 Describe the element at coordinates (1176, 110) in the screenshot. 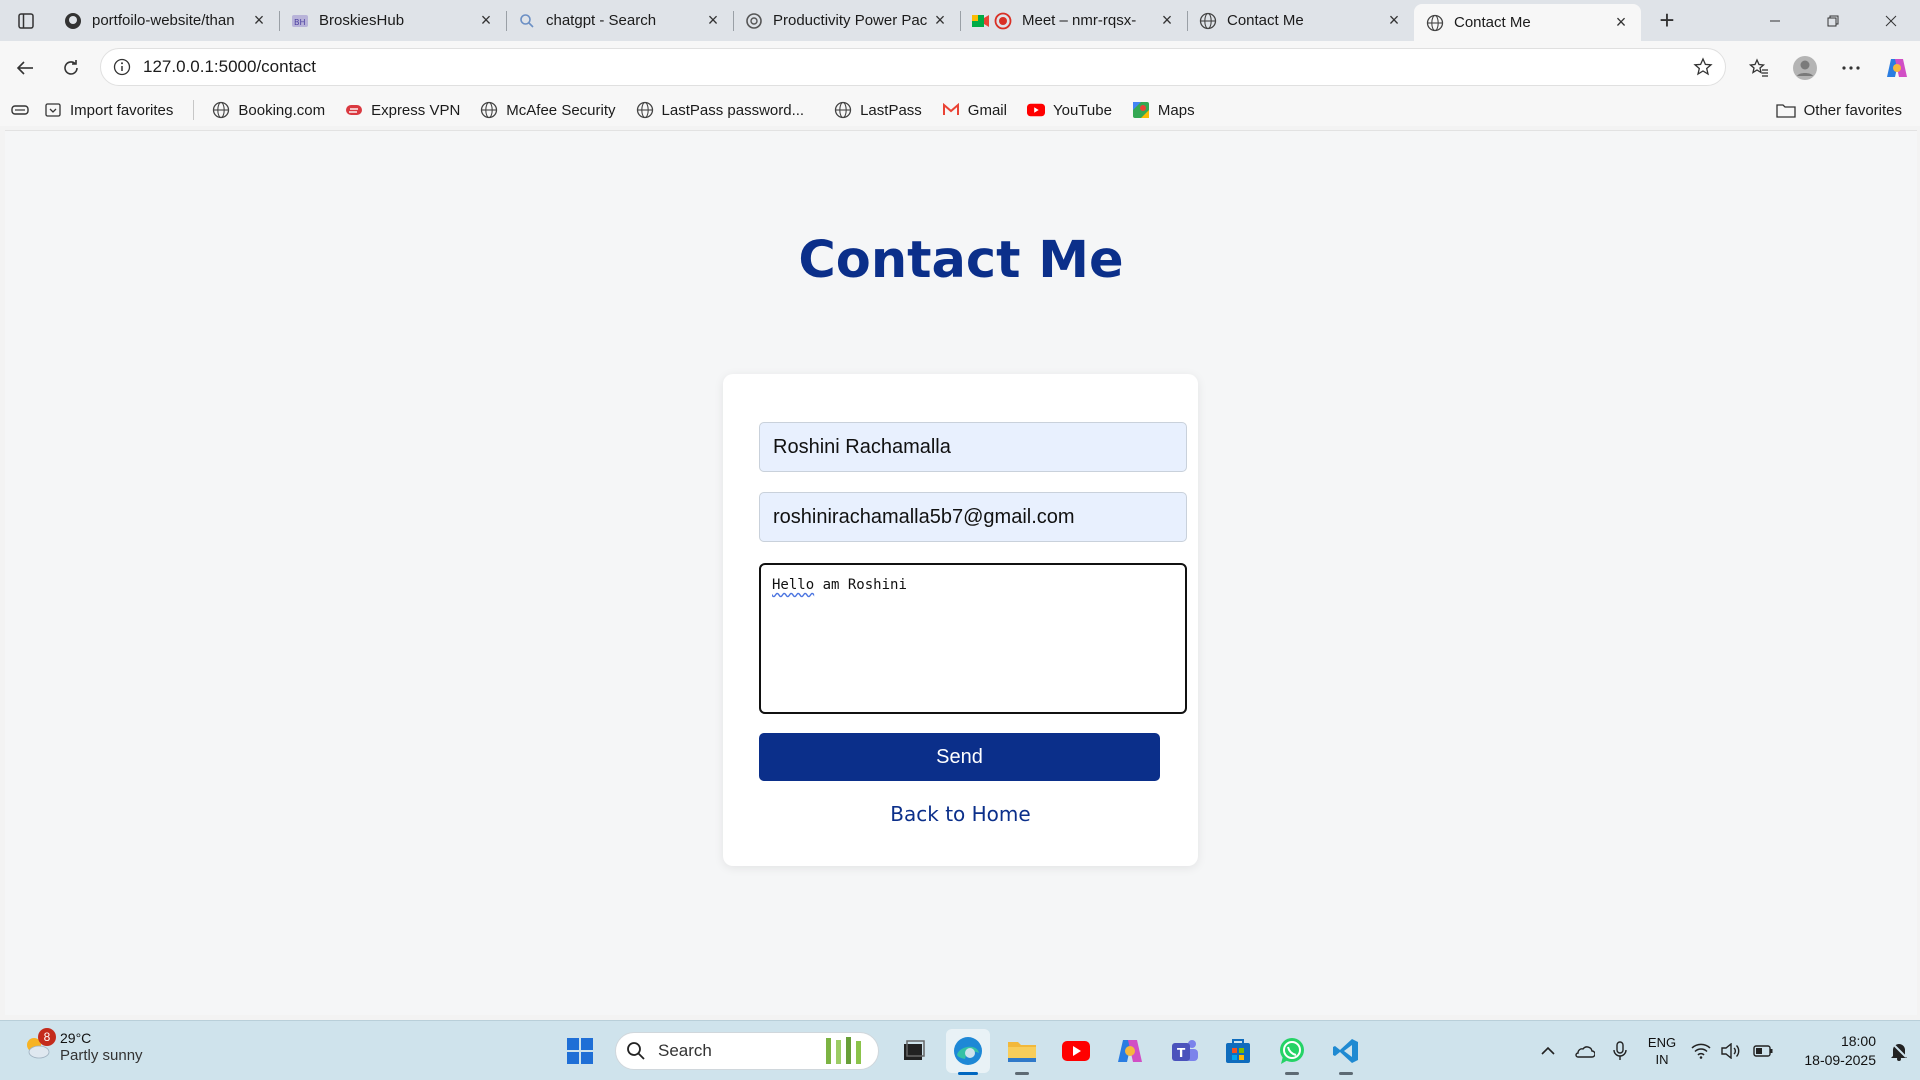

I see `favorite-label: Maps` at that location.